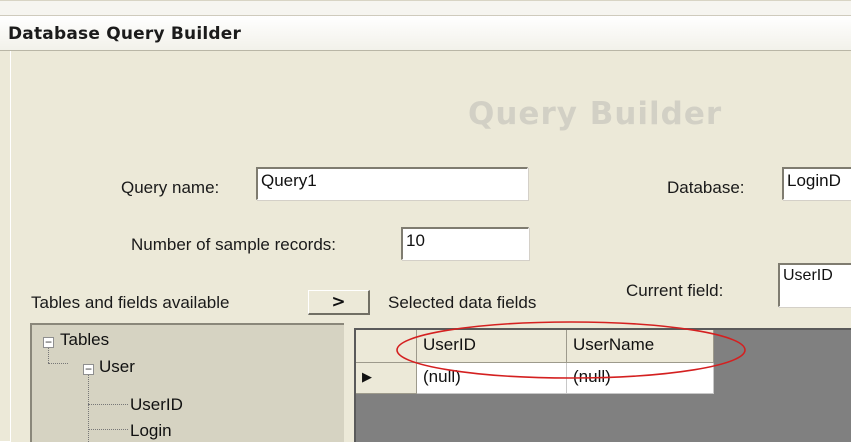 The width and height of the screenshot is (851, 442). Describe the element at coordinates (462, 302) in the screenshot. I see `selected-fields-label: Selected data fields` at that location.